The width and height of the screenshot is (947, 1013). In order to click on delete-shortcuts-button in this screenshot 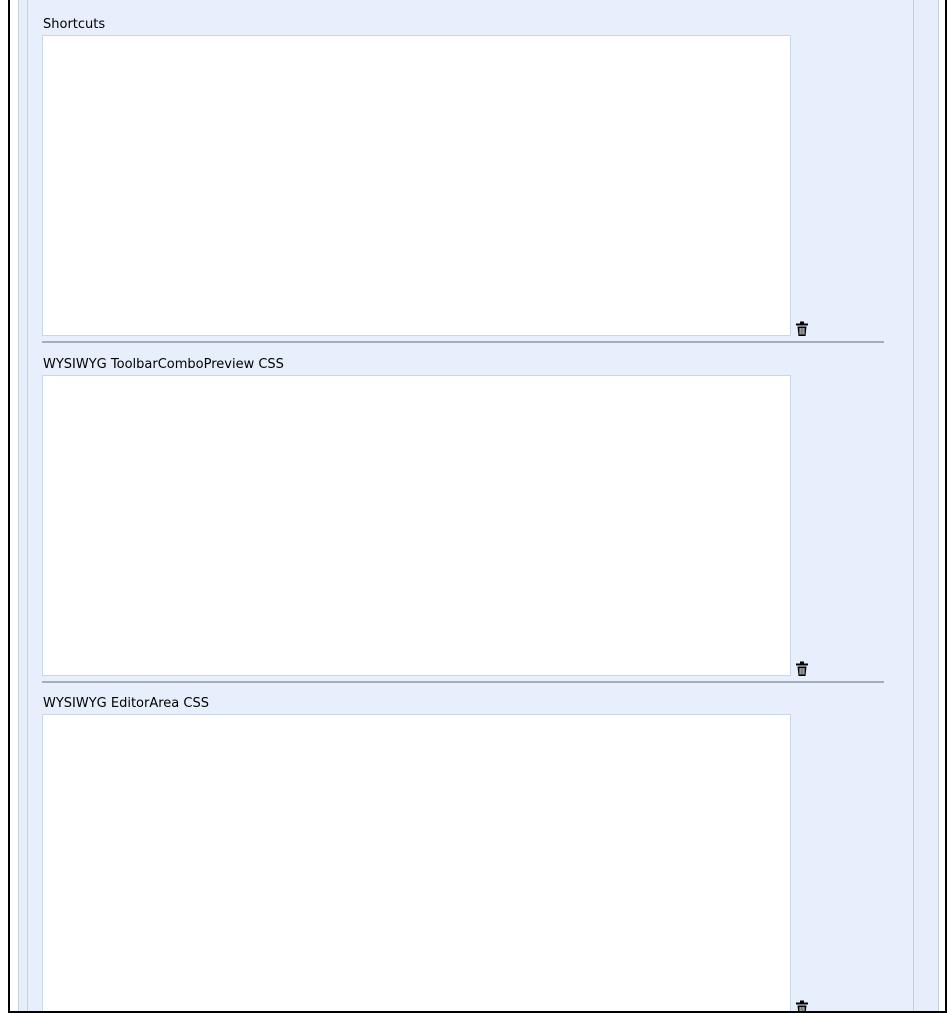, I will do `click(802, 329)`.